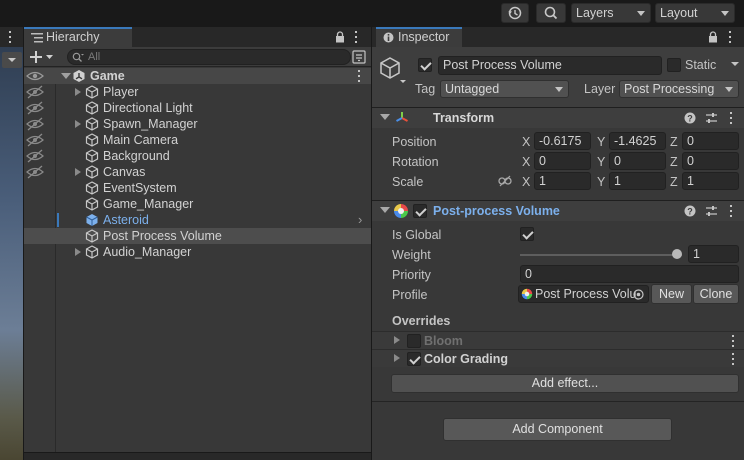  I want to click on weight-slider-track, so click(601, 255).